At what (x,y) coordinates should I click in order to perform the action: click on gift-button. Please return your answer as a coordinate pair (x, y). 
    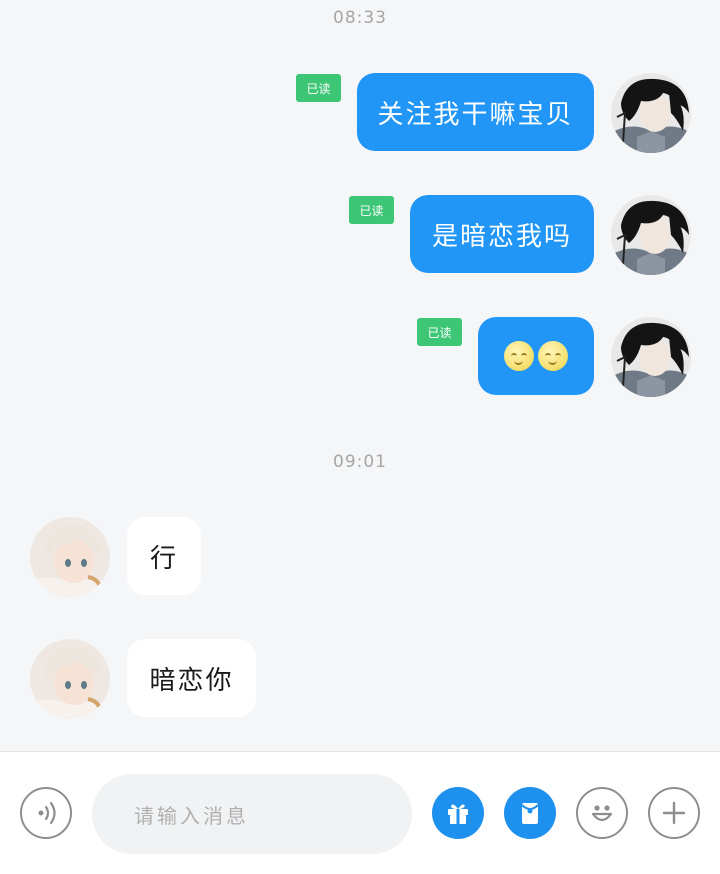
    Looking at the image, I should click on (458, 813).